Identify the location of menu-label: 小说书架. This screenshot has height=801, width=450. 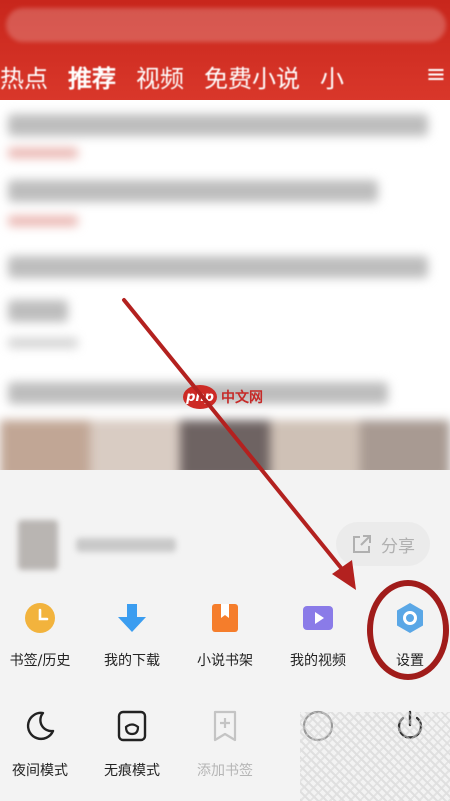
(225, 661).